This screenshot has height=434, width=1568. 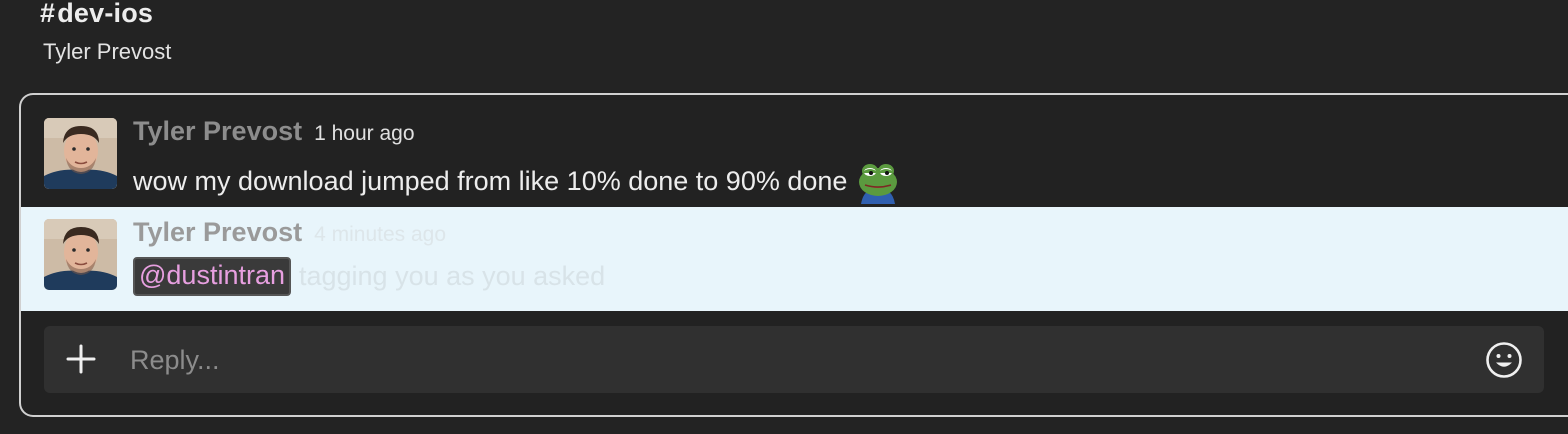 I want to click on user-mention: @dustintran, so click(x=212, y=276).